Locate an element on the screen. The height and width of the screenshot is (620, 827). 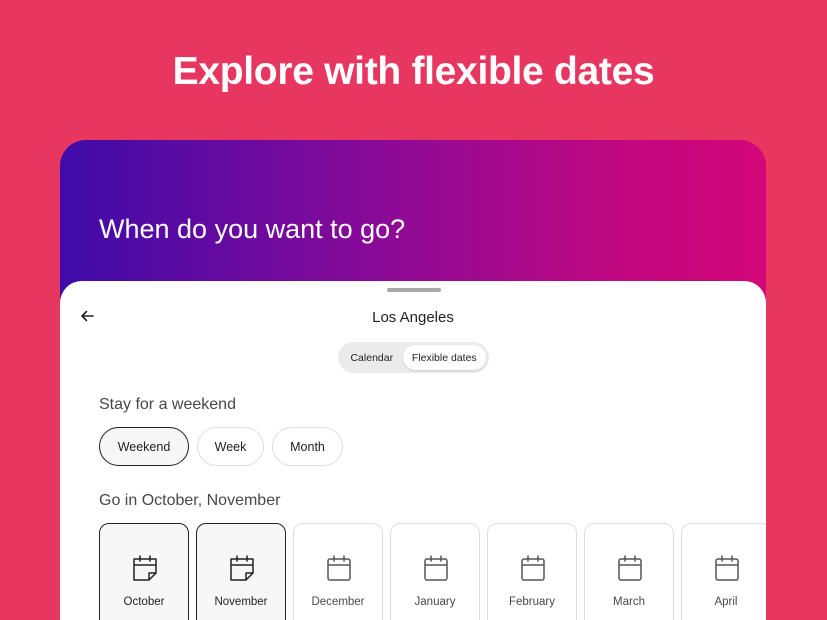
month-card-january: January is located at coordinates (435, 571).